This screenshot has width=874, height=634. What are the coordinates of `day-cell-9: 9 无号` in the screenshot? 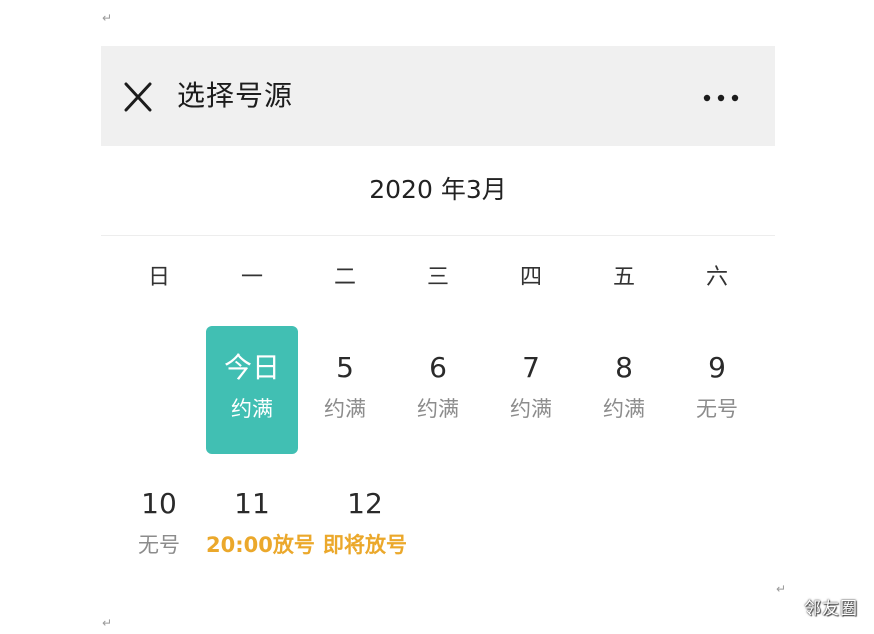 It's located at (717, 390).